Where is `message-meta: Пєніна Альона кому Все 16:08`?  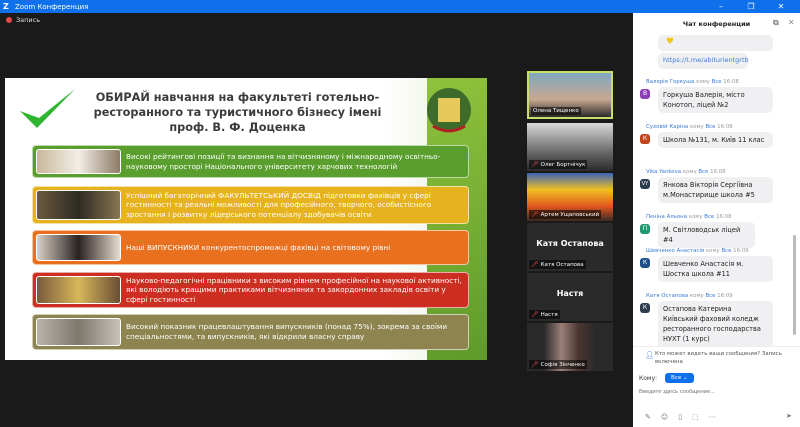 message-meta: Пєніна Альона кому Все 16:08 is located at coordinates (689, 217).